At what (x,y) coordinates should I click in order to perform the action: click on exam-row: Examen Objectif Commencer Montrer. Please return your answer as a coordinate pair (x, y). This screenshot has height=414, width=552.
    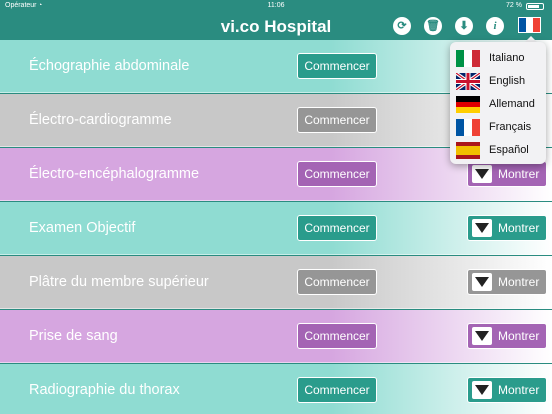
    Looking at the image, I should click on (276, 228).